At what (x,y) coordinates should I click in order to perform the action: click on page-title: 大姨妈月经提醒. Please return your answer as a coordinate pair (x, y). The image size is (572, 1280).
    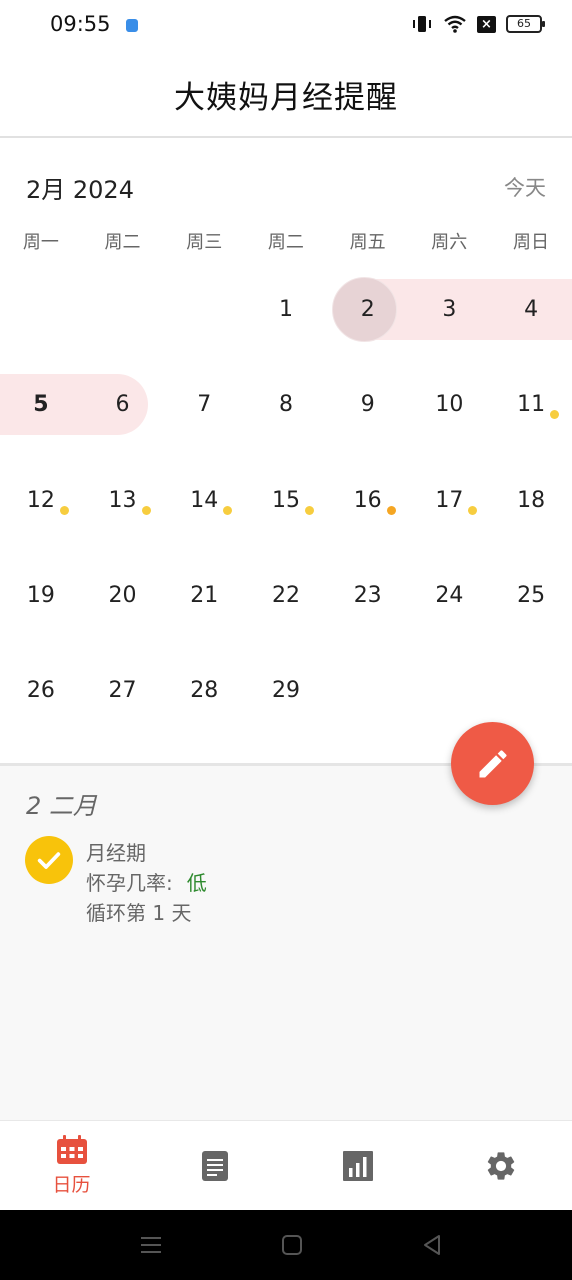
    Looking at the image, I should click on (286, 97).